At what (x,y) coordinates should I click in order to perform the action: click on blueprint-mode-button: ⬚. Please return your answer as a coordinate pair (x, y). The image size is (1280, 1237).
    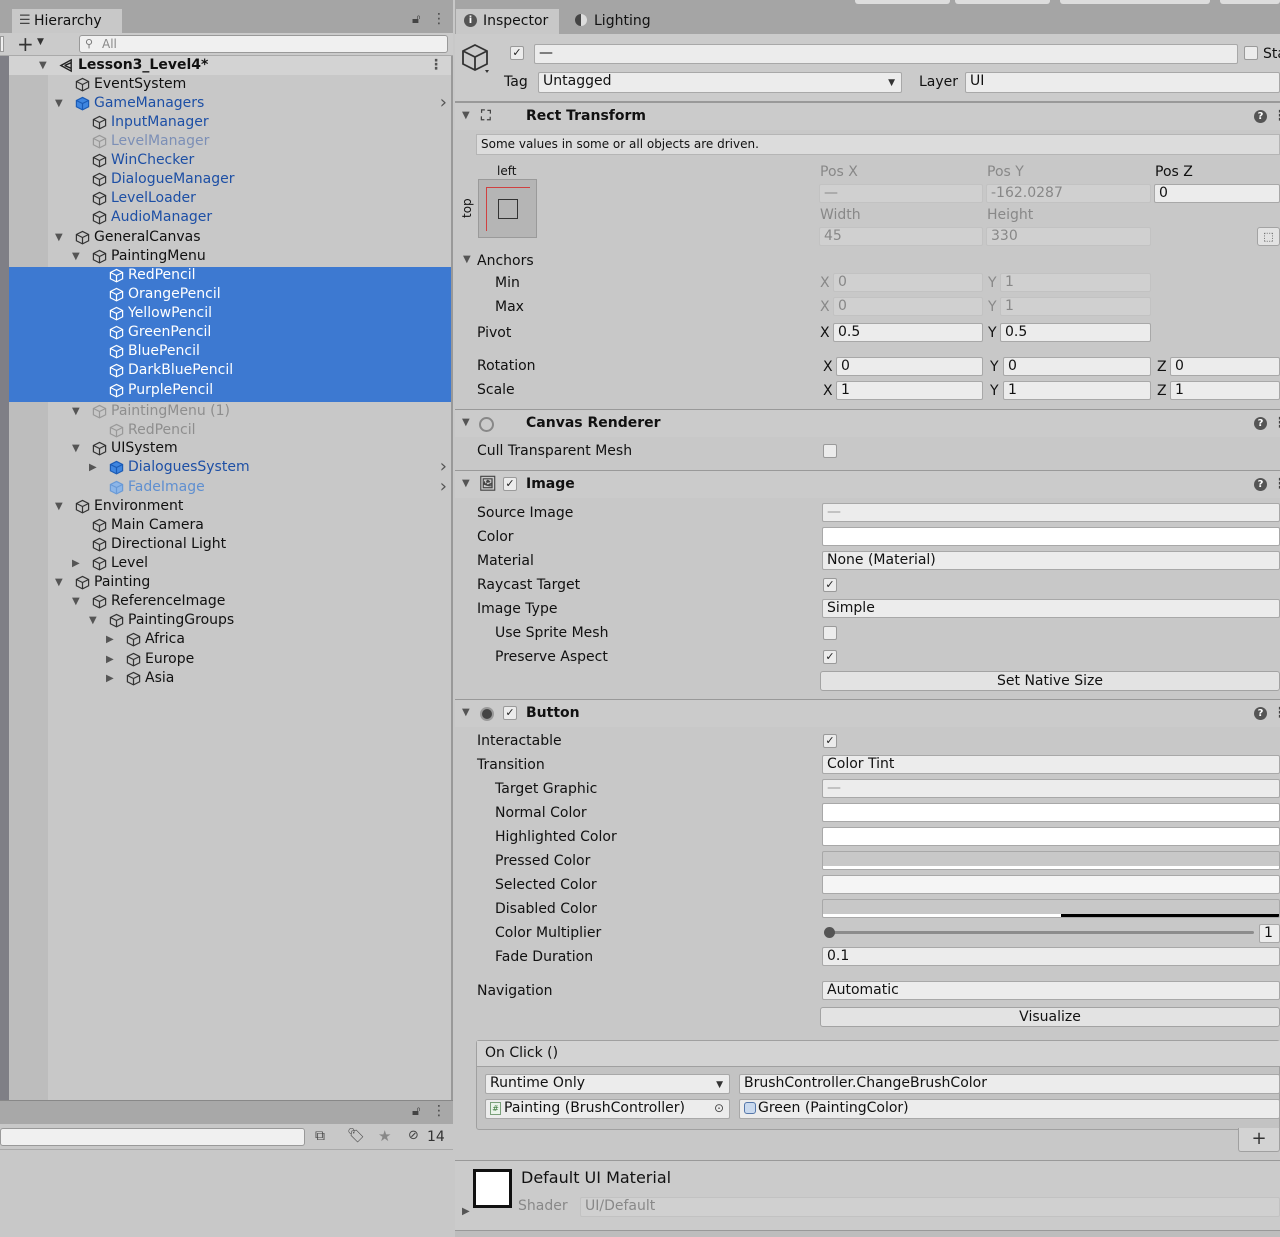
    Looking at the image, I should click on (1268, 236).